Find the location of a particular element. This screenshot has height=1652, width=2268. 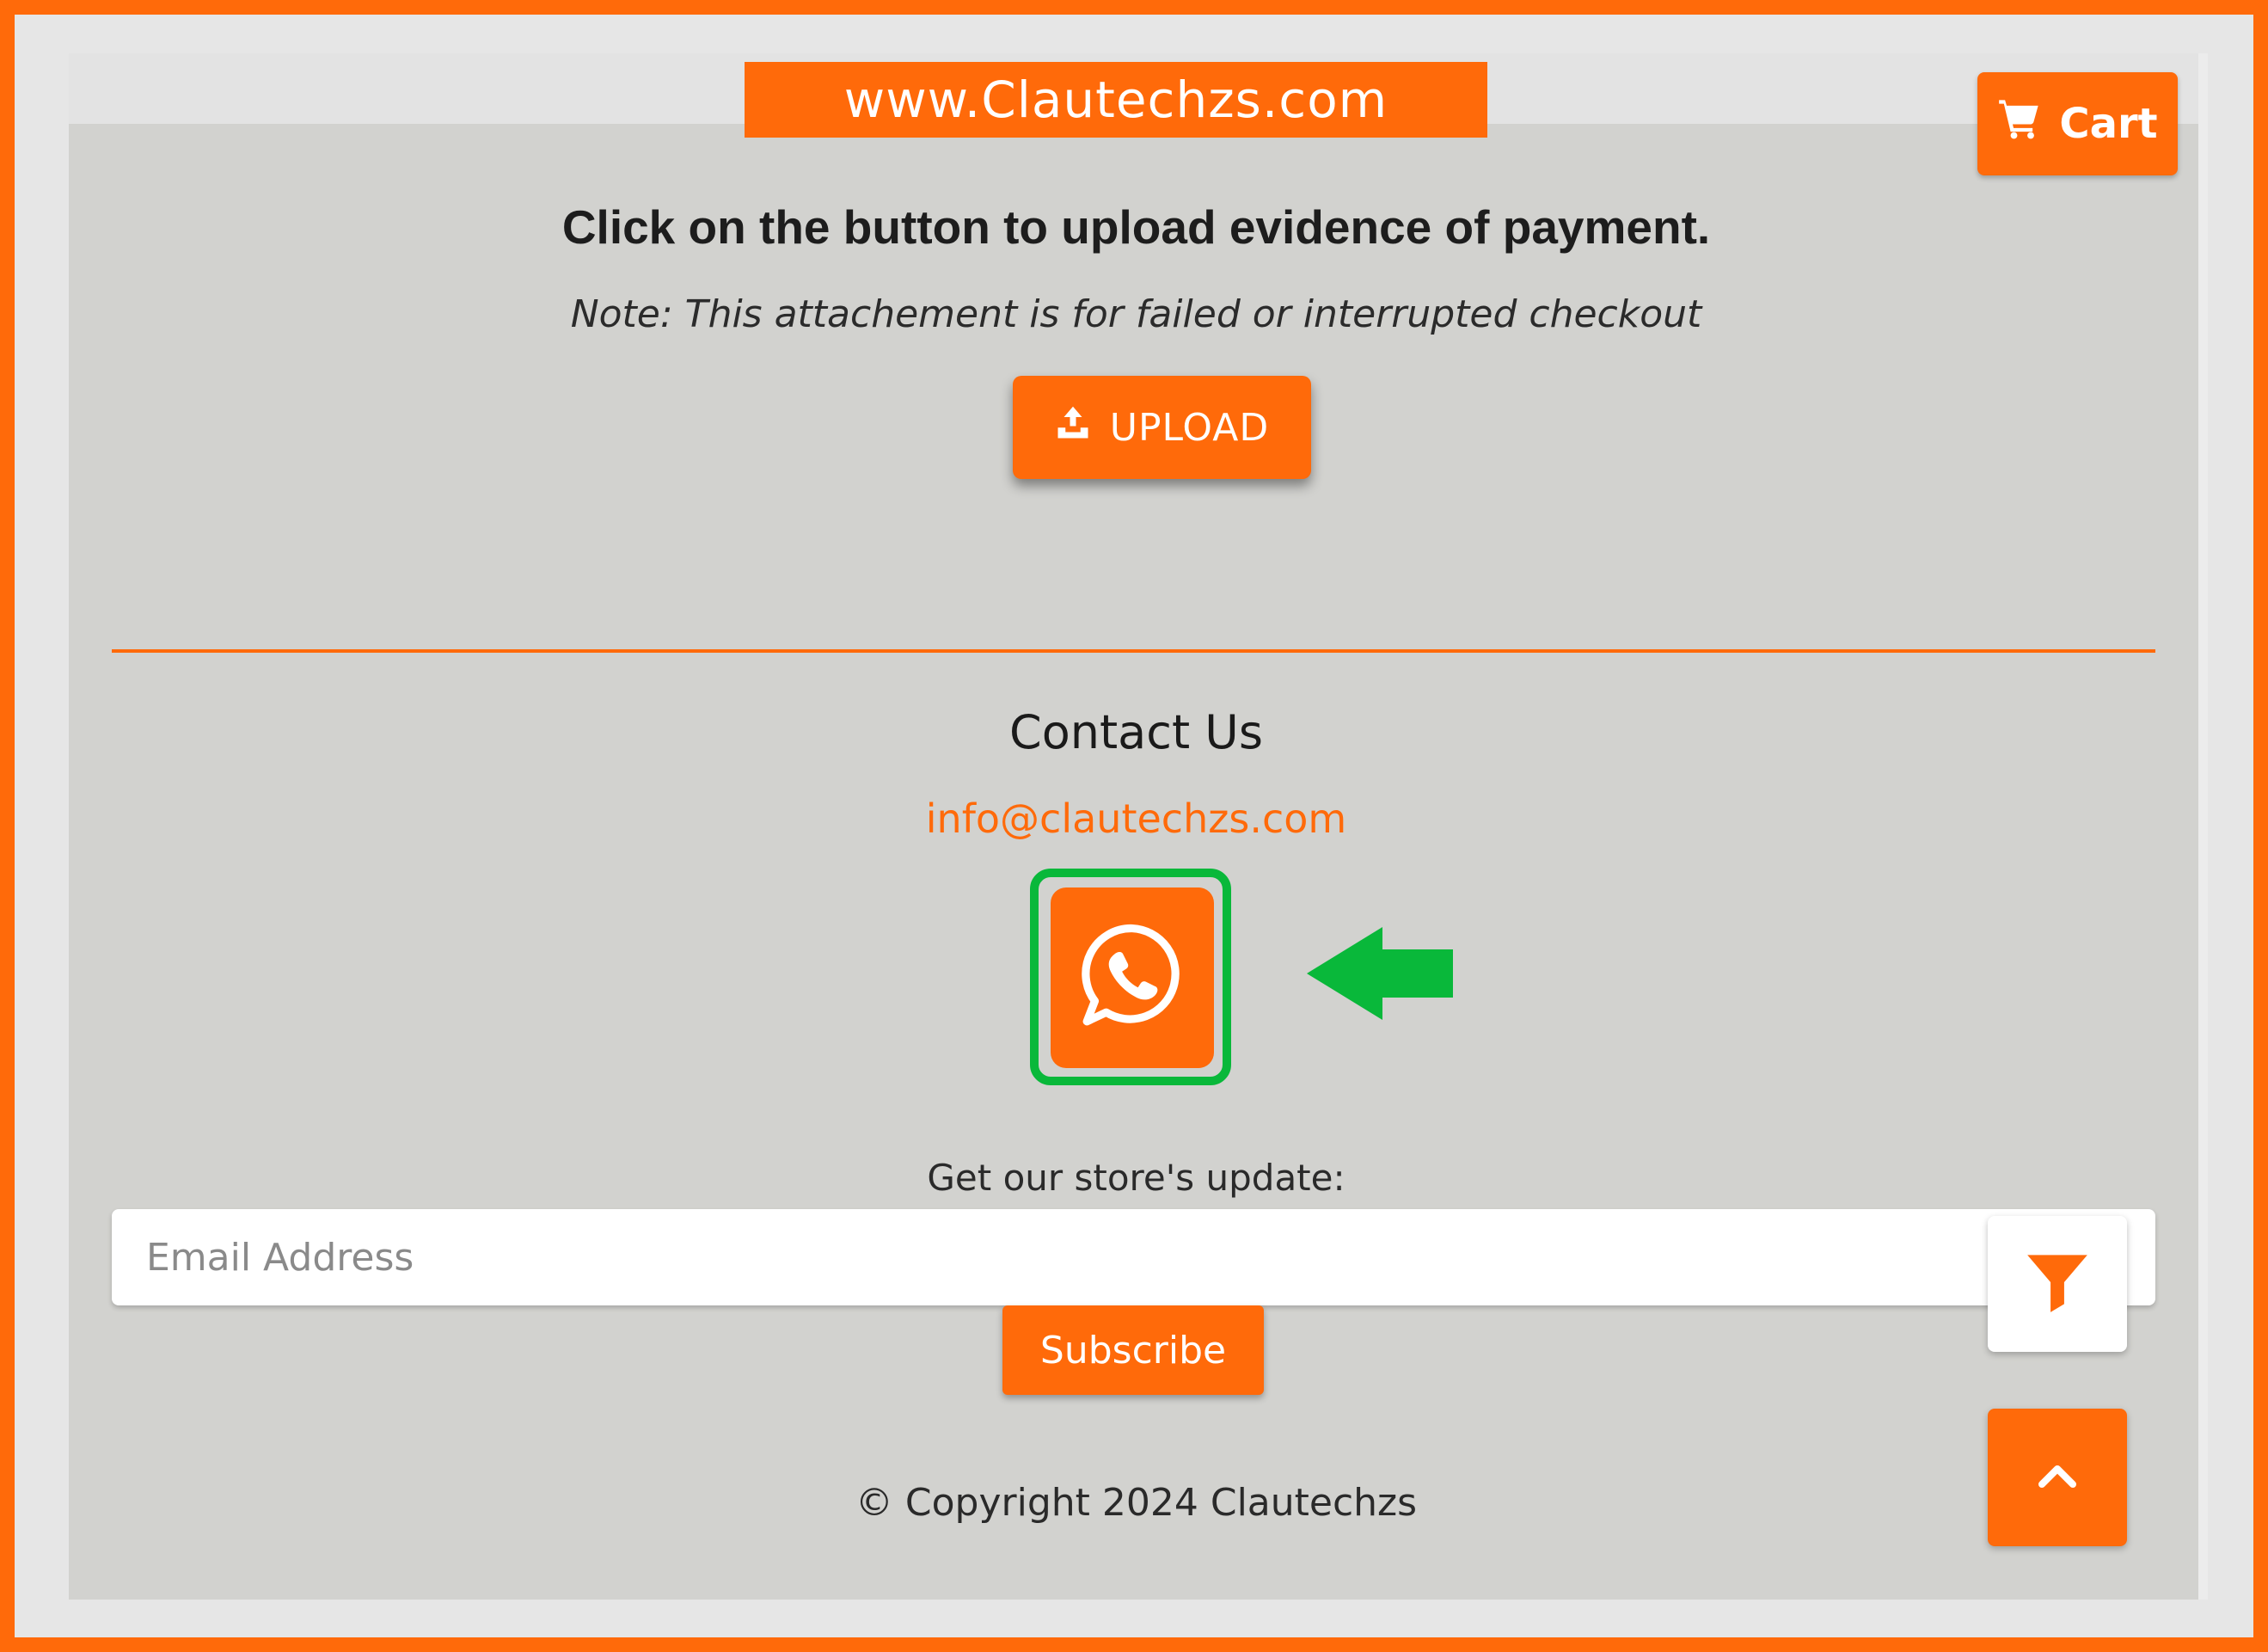

upload-icon is located at coordinates (1073, 427).